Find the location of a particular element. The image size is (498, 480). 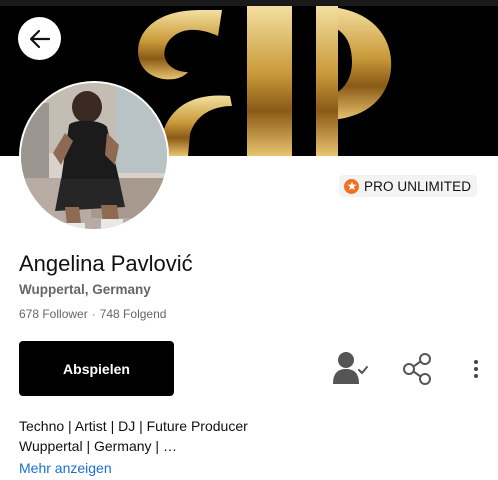

user-check-icon is located at coordinates (350, 368).